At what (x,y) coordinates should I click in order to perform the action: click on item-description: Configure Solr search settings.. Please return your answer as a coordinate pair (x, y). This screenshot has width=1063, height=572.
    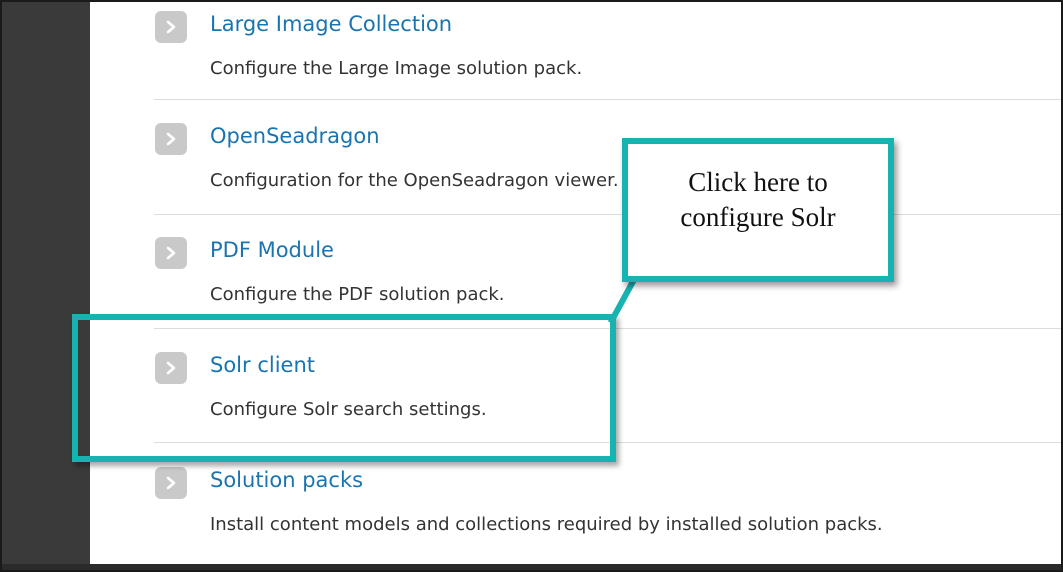
    Looking at the image, I should click on (348, 409).